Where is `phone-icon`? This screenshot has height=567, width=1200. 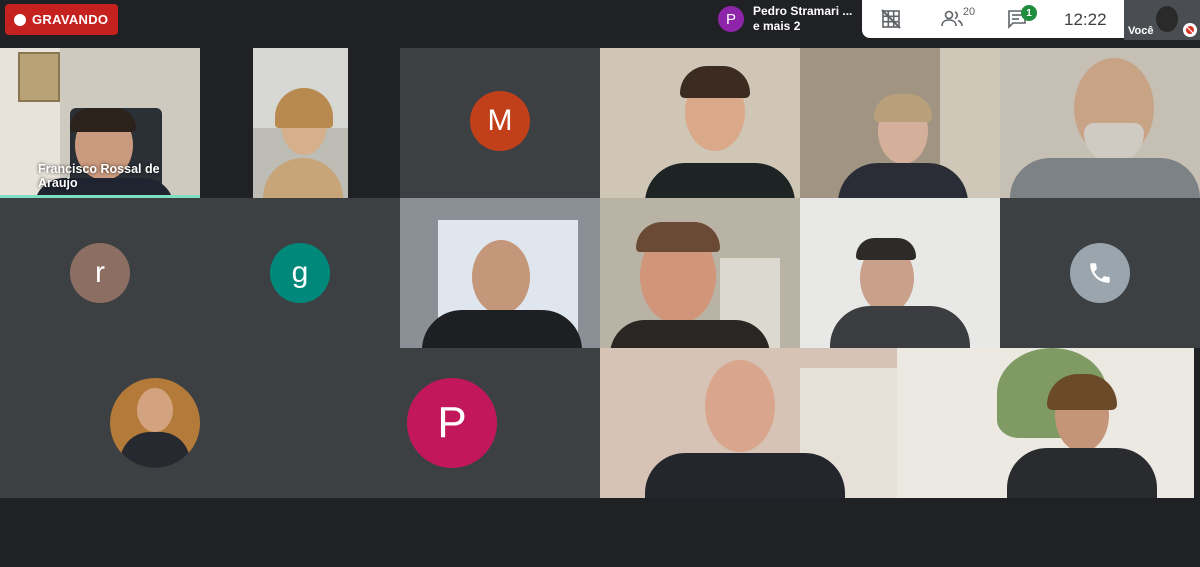
phone-icon is located at coordinates (1100, 273).